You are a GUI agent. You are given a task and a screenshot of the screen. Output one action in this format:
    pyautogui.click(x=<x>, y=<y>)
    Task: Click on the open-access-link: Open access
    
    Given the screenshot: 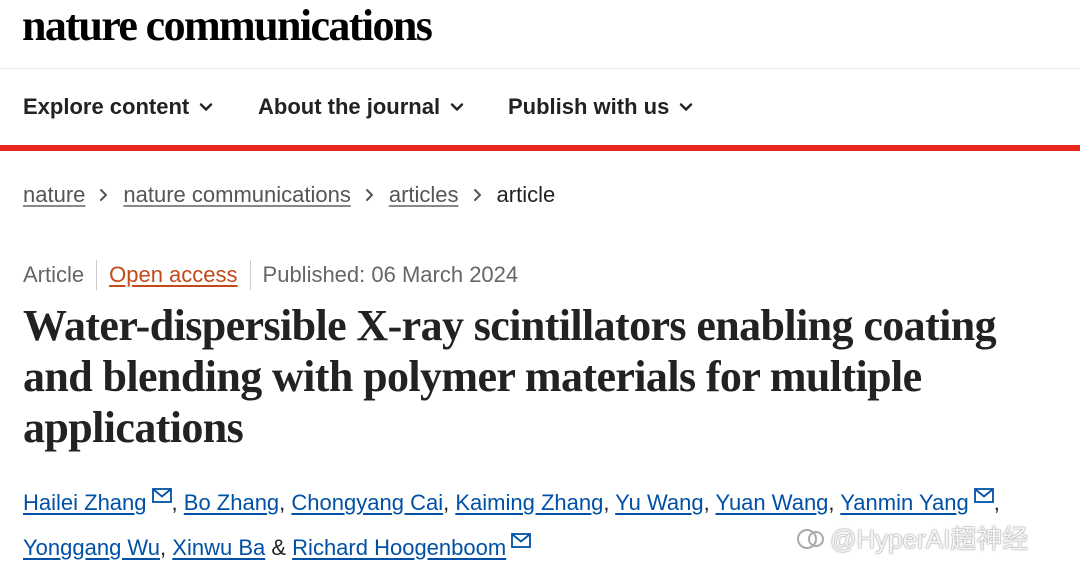 What is the action you would take?
    pyautogui.click(x=173, y=275)
    